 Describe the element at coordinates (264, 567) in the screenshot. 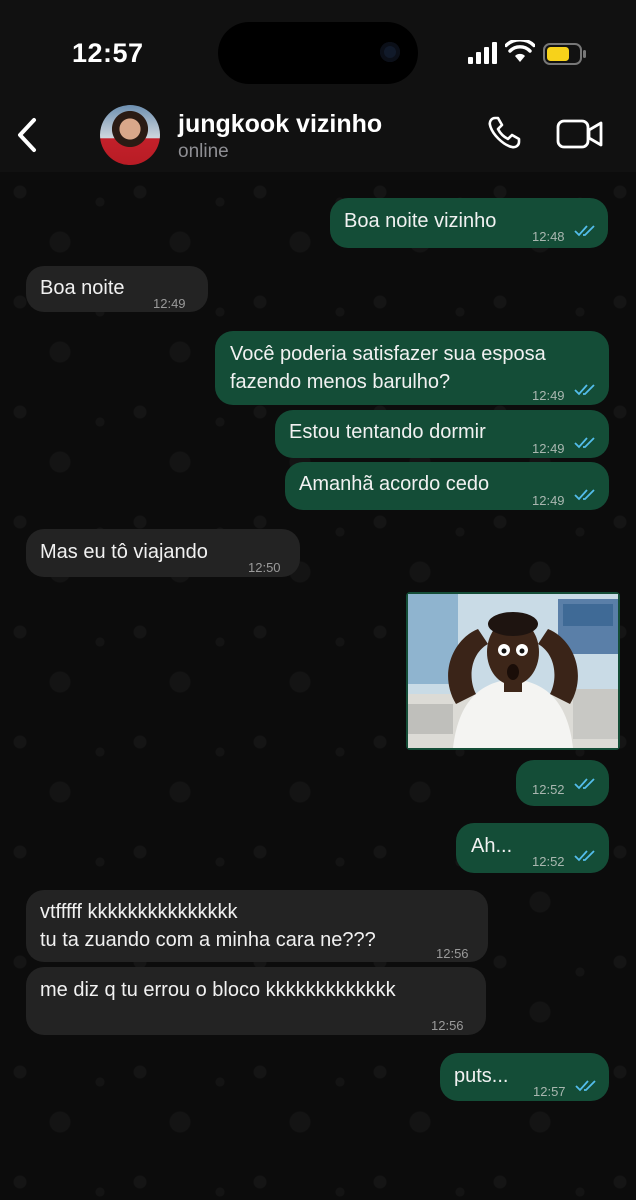

I see `message-time: 12:50` at that location.